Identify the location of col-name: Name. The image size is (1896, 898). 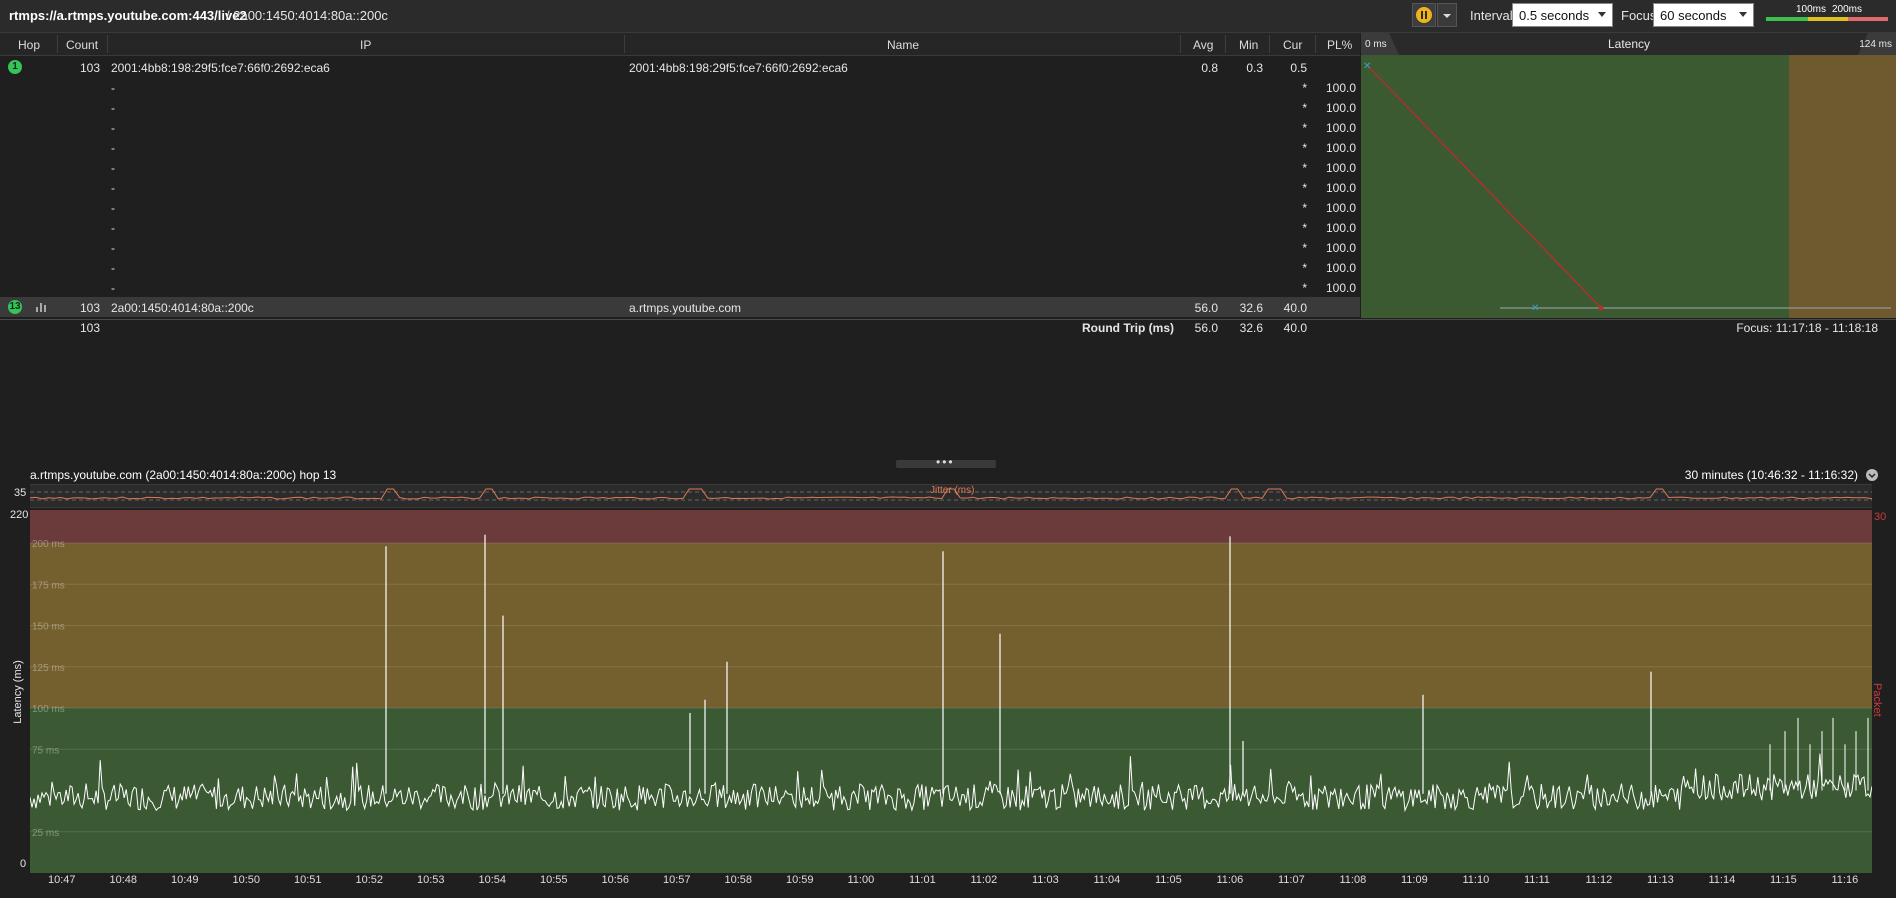
(903, 45).